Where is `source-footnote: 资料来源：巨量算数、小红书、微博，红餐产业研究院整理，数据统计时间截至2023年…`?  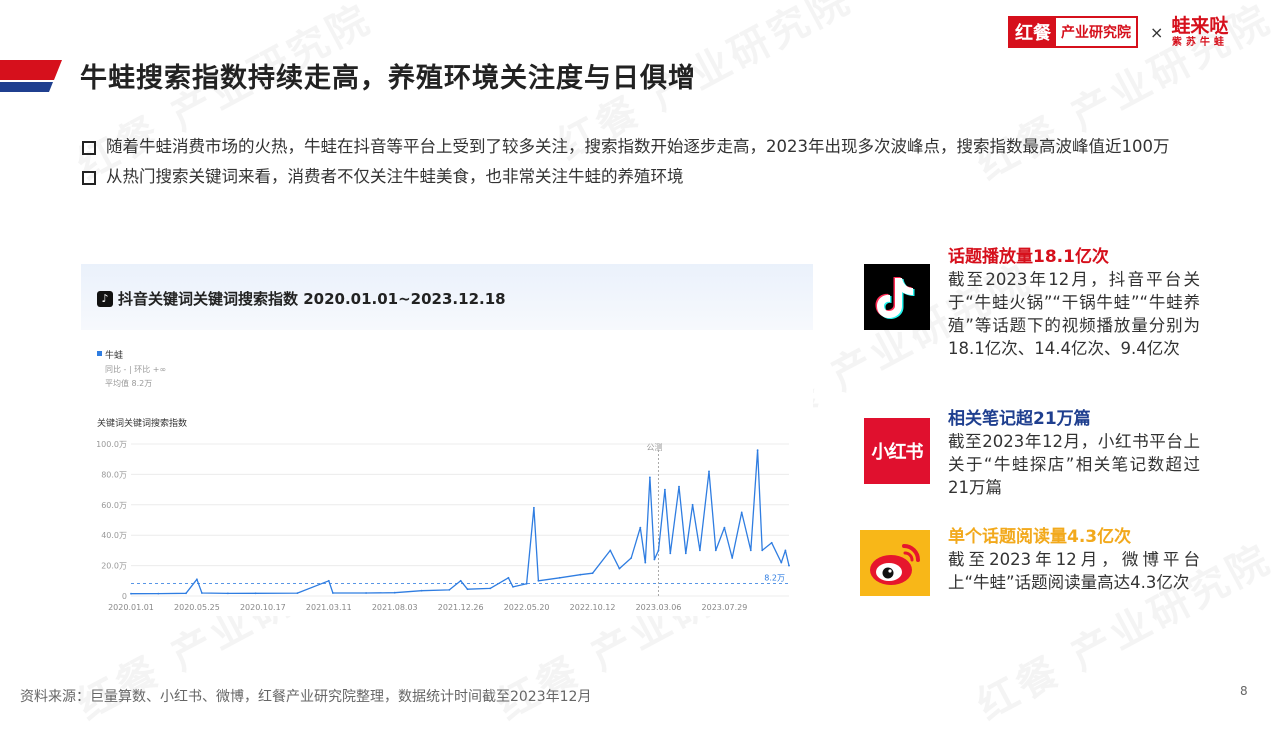 source-footnote: 资料来源：巨量算数、小红书、微博，红餐产业研究院整理，数据统计时间截至2023年… is located at coordinates (306, 697).